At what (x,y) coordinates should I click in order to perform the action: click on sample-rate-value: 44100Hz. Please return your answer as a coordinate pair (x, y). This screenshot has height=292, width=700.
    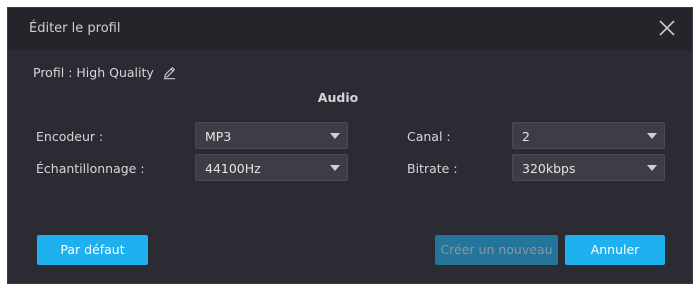
    Looking at the image, I should click on (233, 168).